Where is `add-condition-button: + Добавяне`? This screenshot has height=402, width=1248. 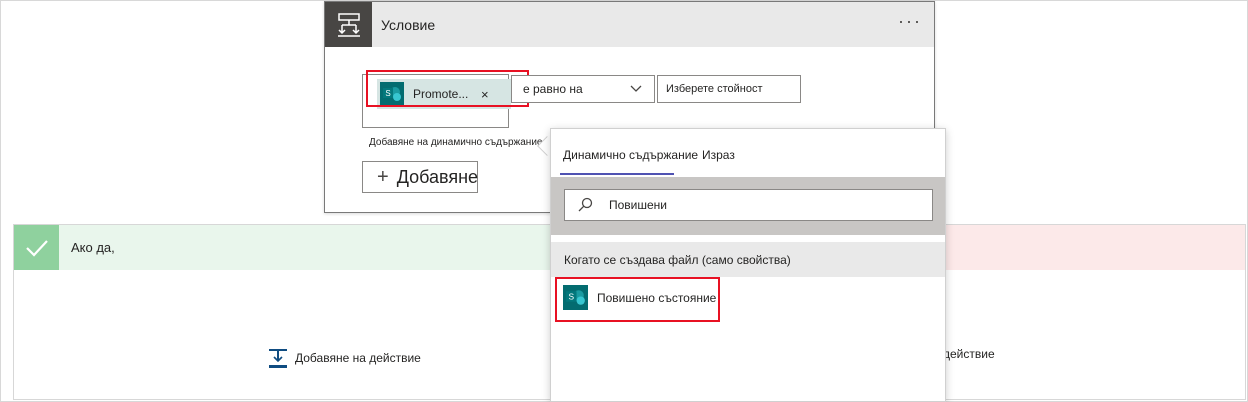
add-condition-button: + Добавяне is located at coordinates (420, 177).